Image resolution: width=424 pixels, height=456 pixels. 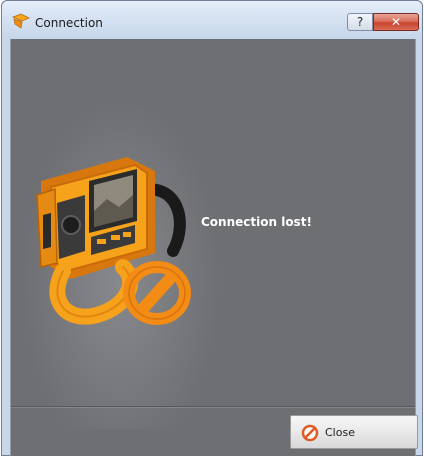 I want to click on close-button-label: Close, so click(x=340, y=432).